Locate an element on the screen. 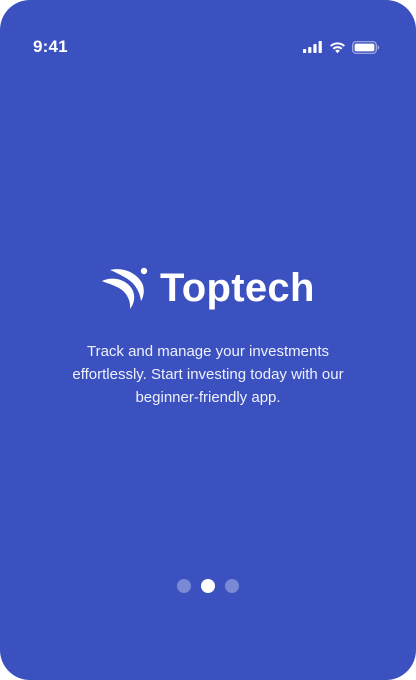 This screenshot has height=680, width=416. status-bar: 9:41 is located at coordinates (208, 45).